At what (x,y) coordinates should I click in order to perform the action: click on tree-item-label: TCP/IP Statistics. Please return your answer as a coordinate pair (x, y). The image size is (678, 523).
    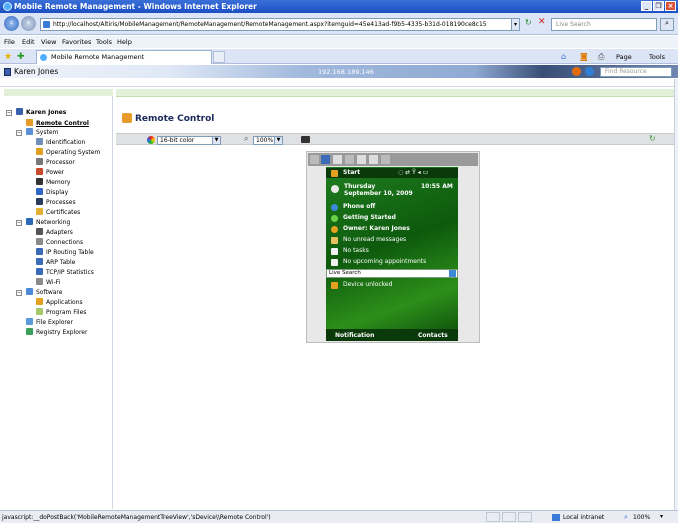
    Looking at the image, I should click on (70, 272).